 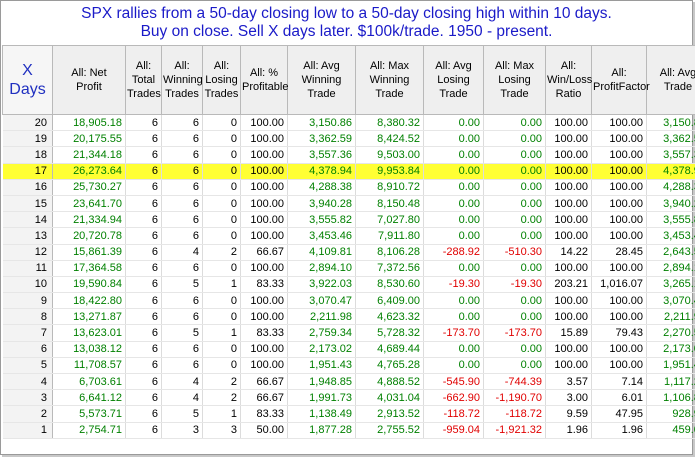 I want to click on column-header: All: Avg Losing Trade, so click(x=453, y=80).